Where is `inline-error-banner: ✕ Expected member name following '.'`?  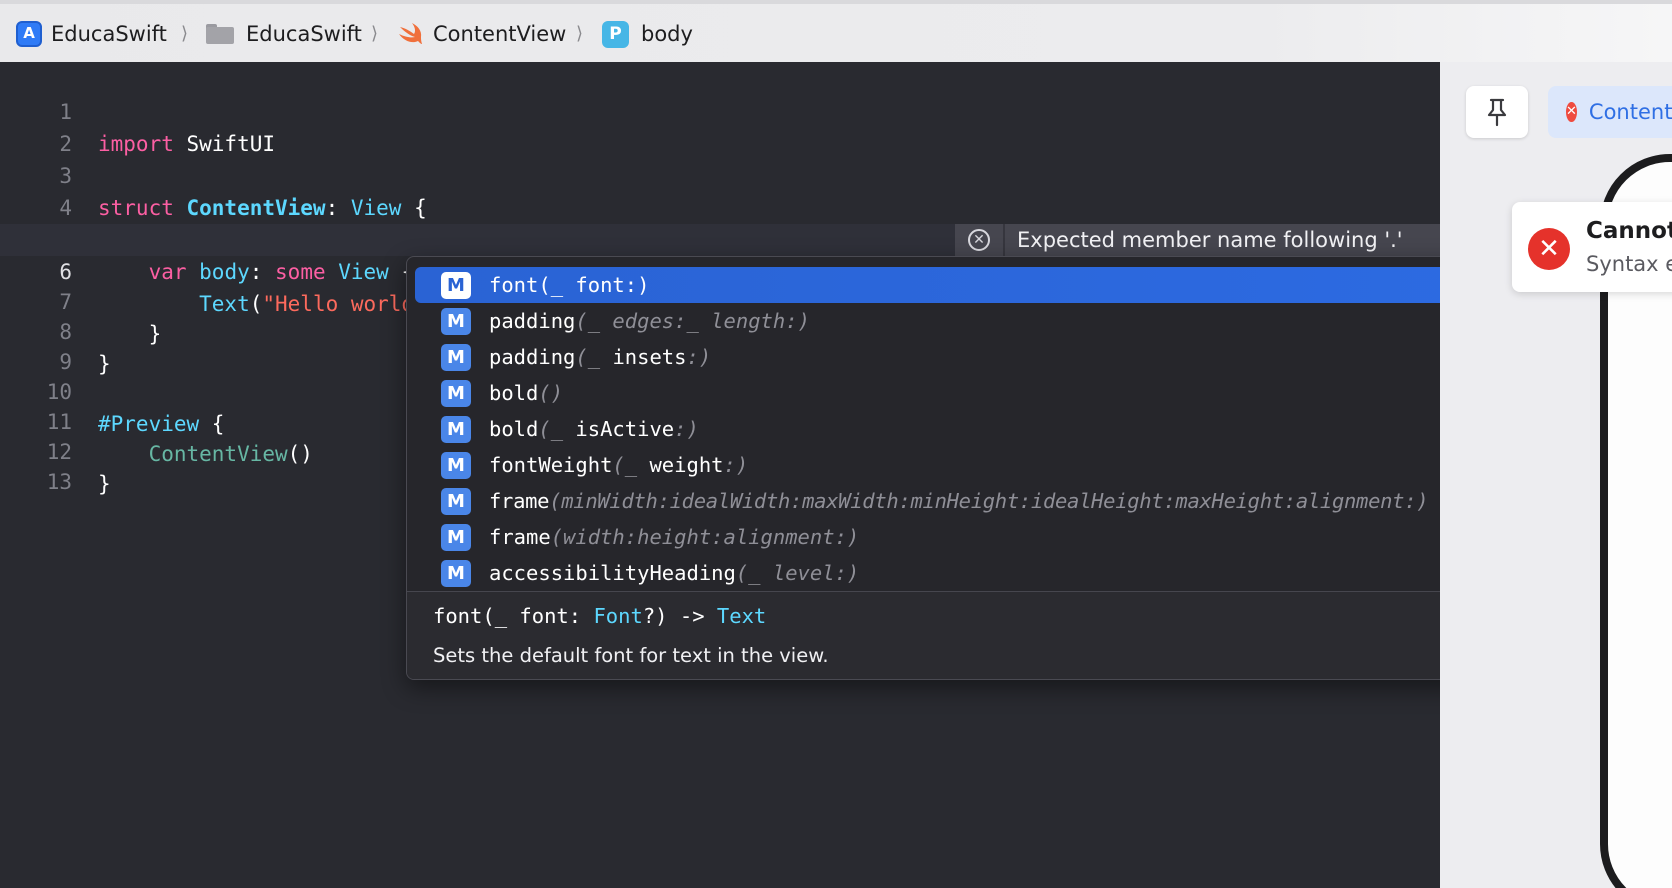
inline-error-banner: ✕ Expected member name following '.' is located at coordinates (1197, 240).